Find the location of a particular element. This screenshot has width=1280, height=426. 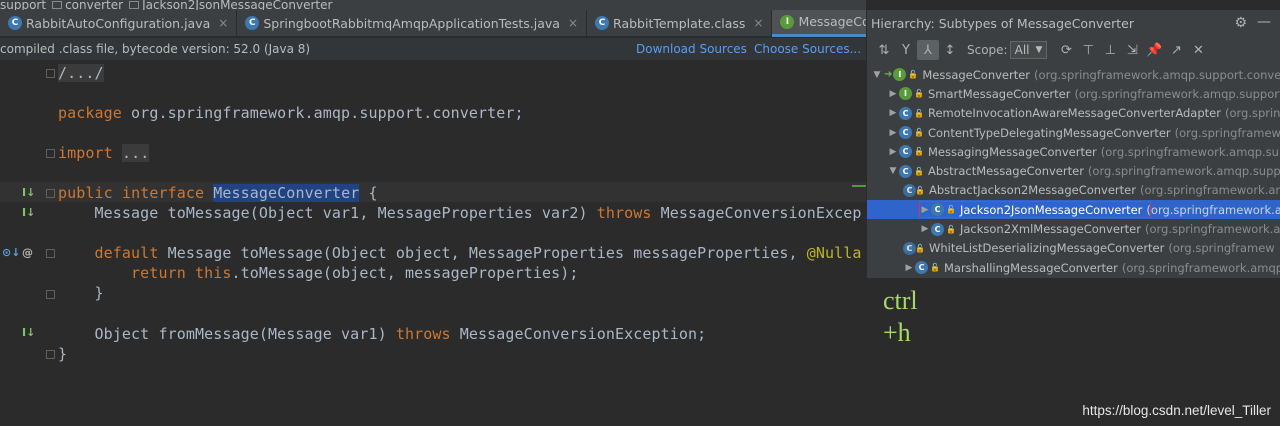

interface-icon: I is located at coordinates (900, 75).